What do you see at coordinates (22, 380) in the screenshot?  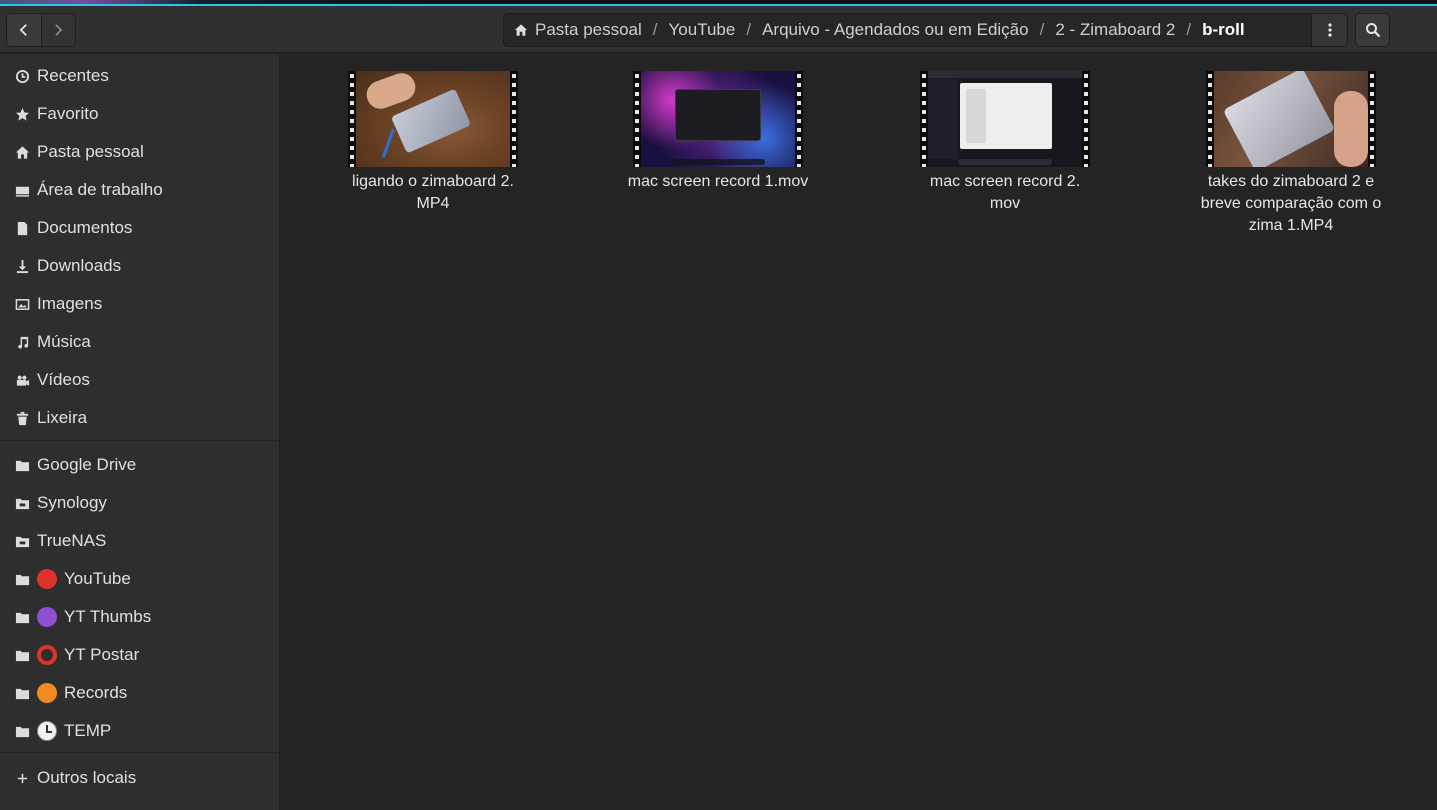 I see `video-icon` at bounding box center [22, 380].